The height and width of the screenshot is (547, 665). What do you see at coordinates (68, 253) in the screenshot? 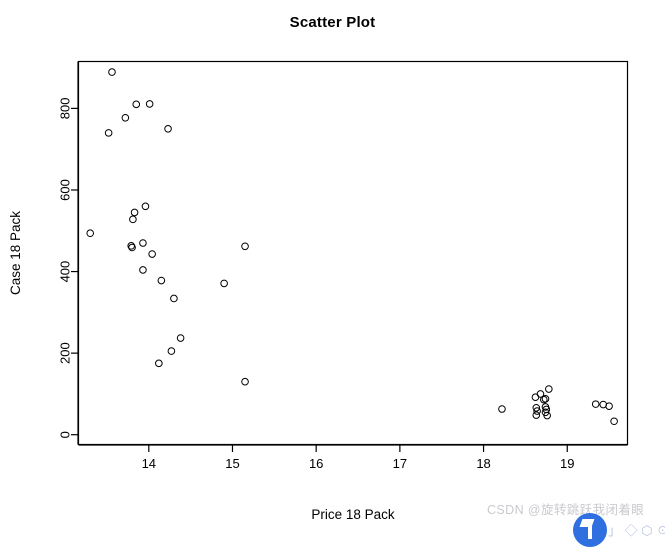
I see `y-axis: 0 200 400 600 800` at bounding box center [68, 253].